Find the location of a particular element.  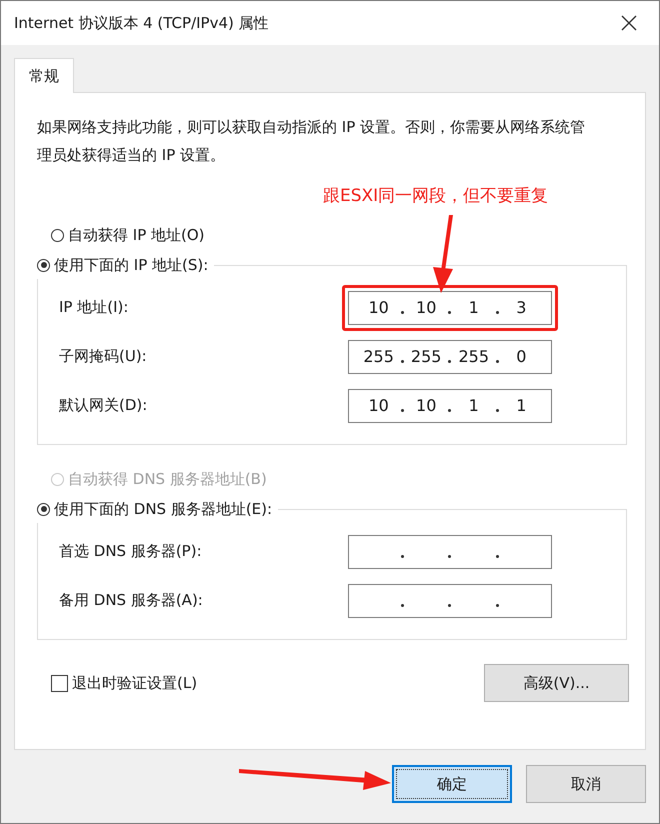

annotation-text: 跟ESXI同一网段，但不要重复 is located at coordinates (435, 195).